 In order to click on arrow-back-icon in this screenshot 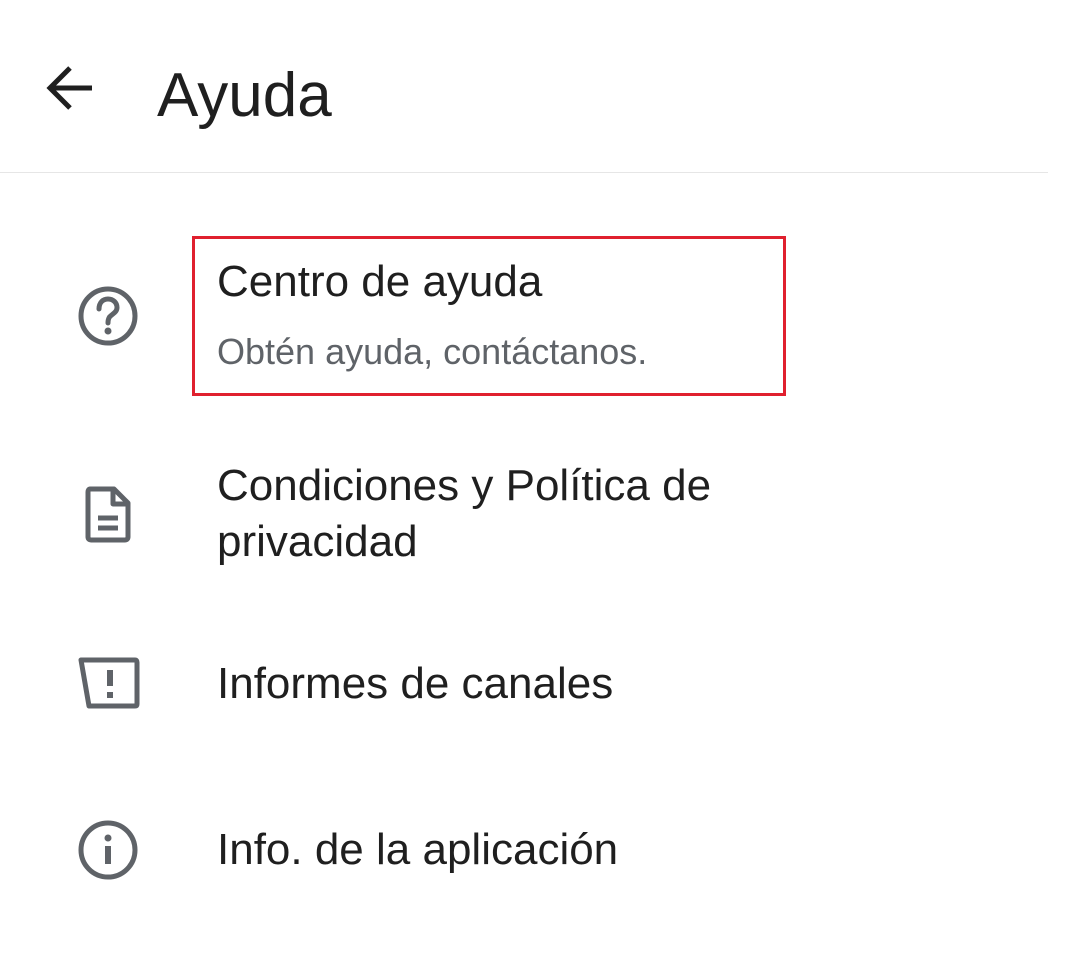, I will do `click(70, 90)`.